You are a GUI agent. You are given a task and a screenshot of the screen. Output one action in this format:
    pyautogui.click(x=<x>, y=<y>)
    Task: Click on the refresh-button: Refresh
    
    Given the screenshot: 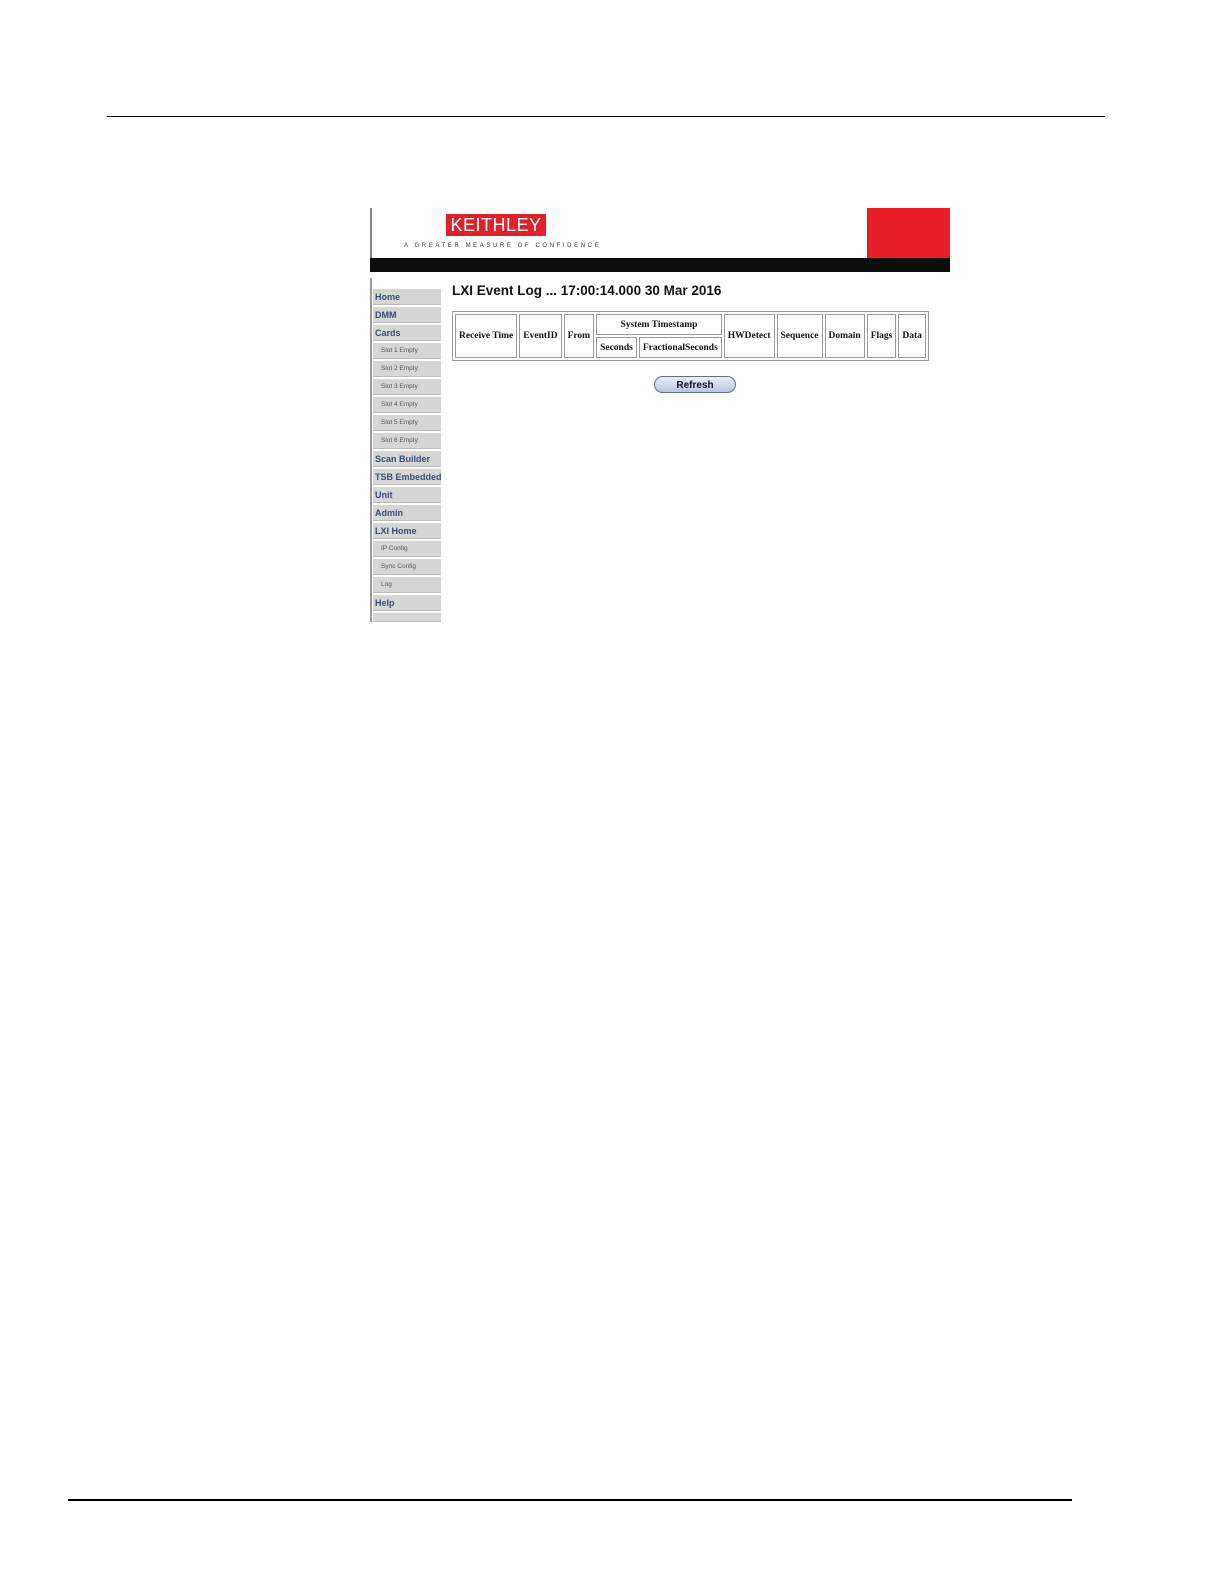 What is the action you would take?
    pyautogui.click(x=695, y=384)
    